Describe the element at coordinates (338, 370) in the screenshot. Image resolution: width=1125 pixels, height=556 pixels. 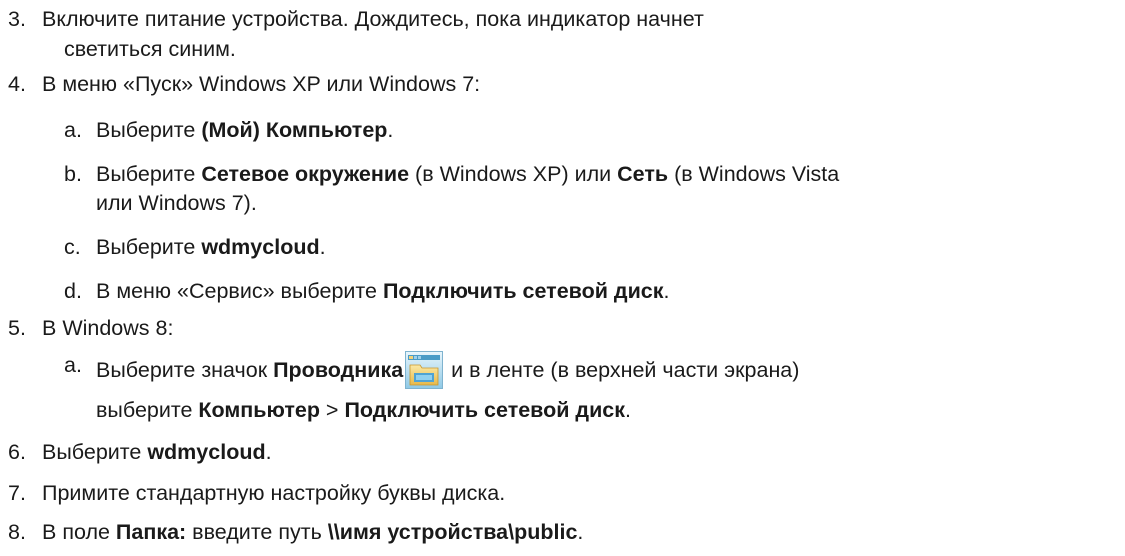
I see `ui-term: Проводника` at that location.